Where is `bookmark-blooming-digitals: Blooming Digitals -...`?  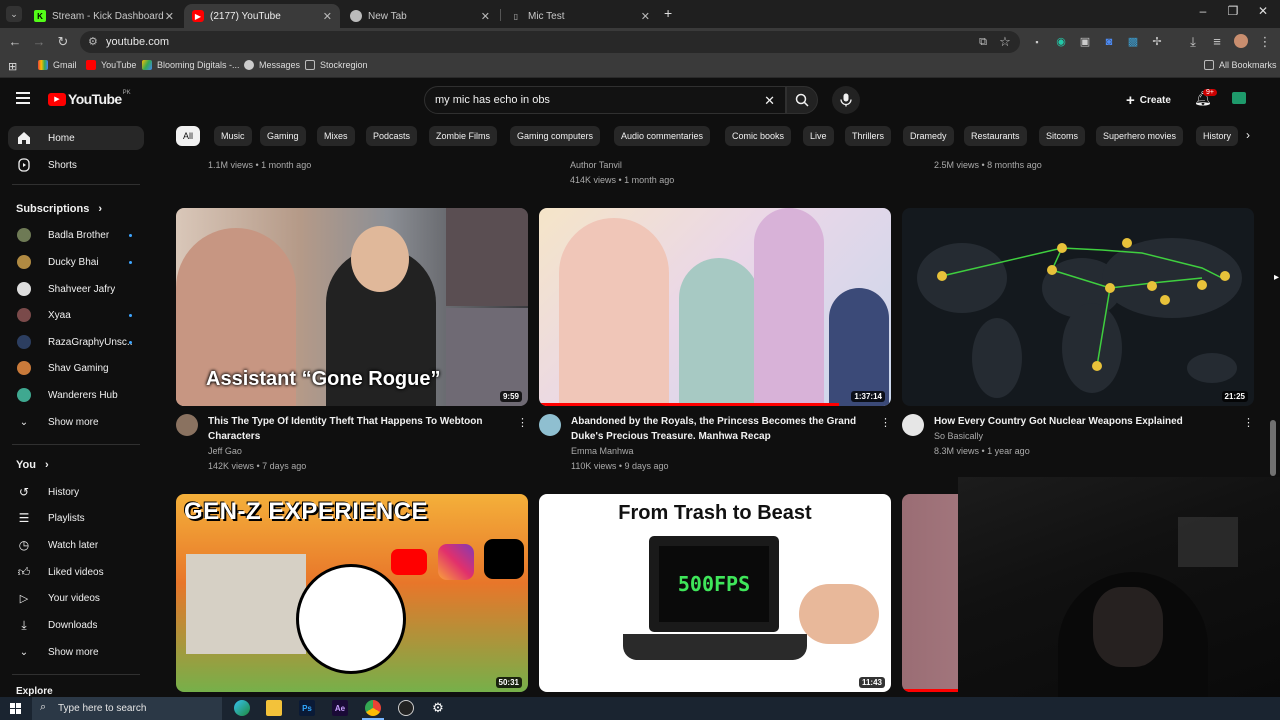
bookmark-blooming-digitals: Blooming Digitals -... is located at coordinates (191, 65).